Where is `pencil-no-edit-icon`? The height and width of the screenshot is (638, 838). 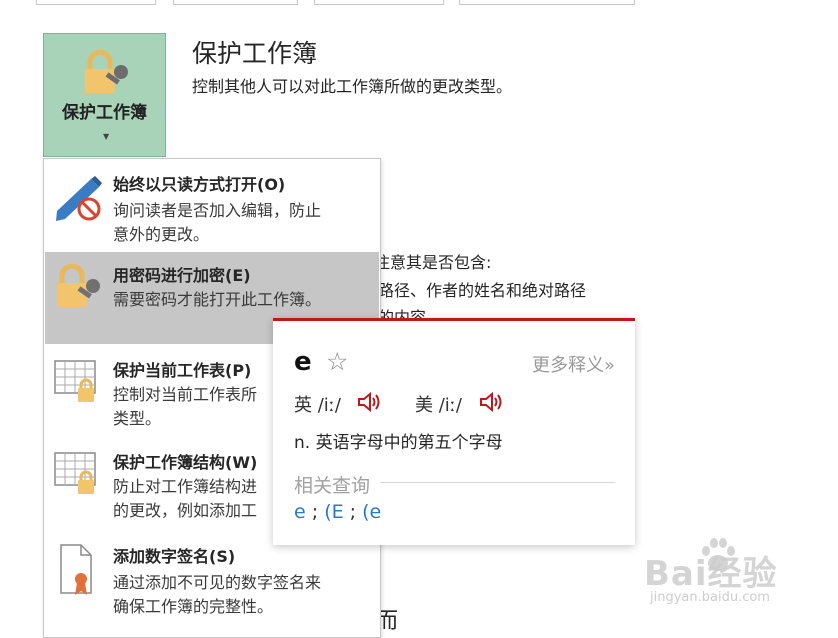 pencil-no-edit-icon is located at coordinates (79, 198).